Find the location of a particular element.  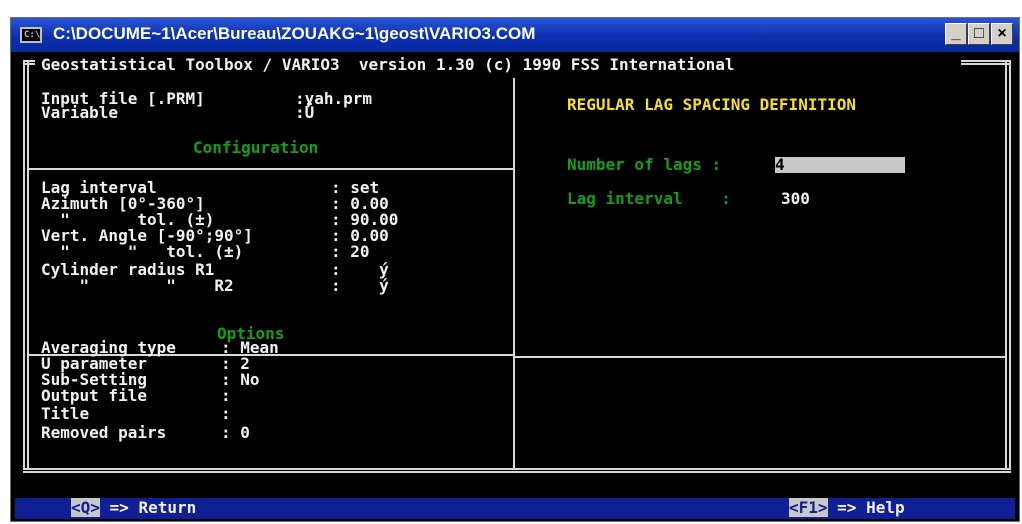

separator-right is located at coordinates (760, 357).